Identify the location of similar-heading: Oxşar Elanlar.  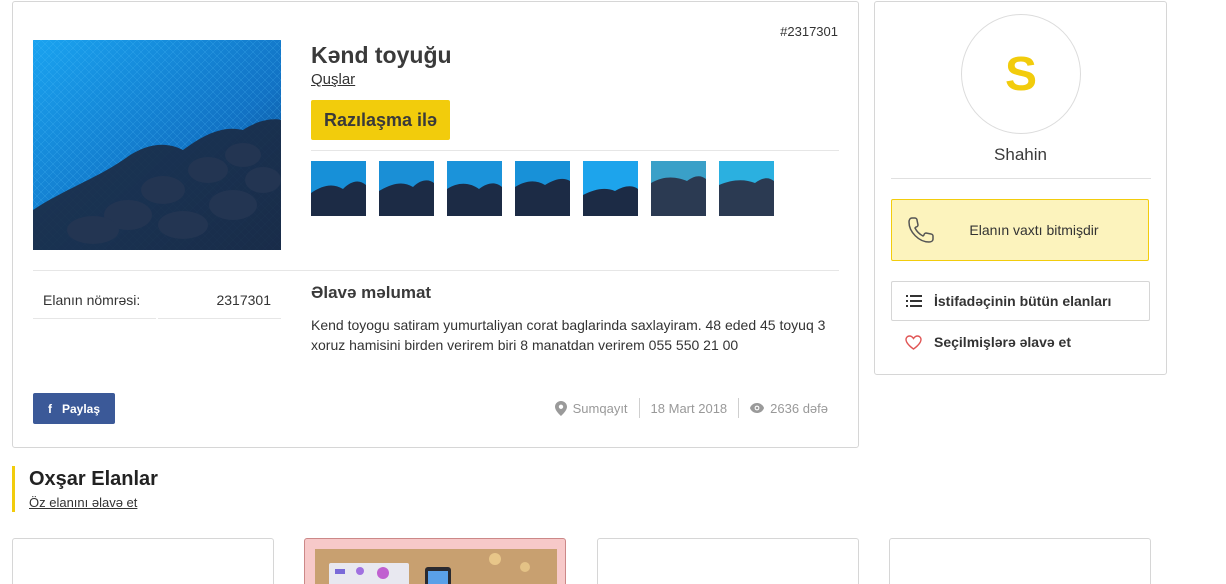
(93, 479).